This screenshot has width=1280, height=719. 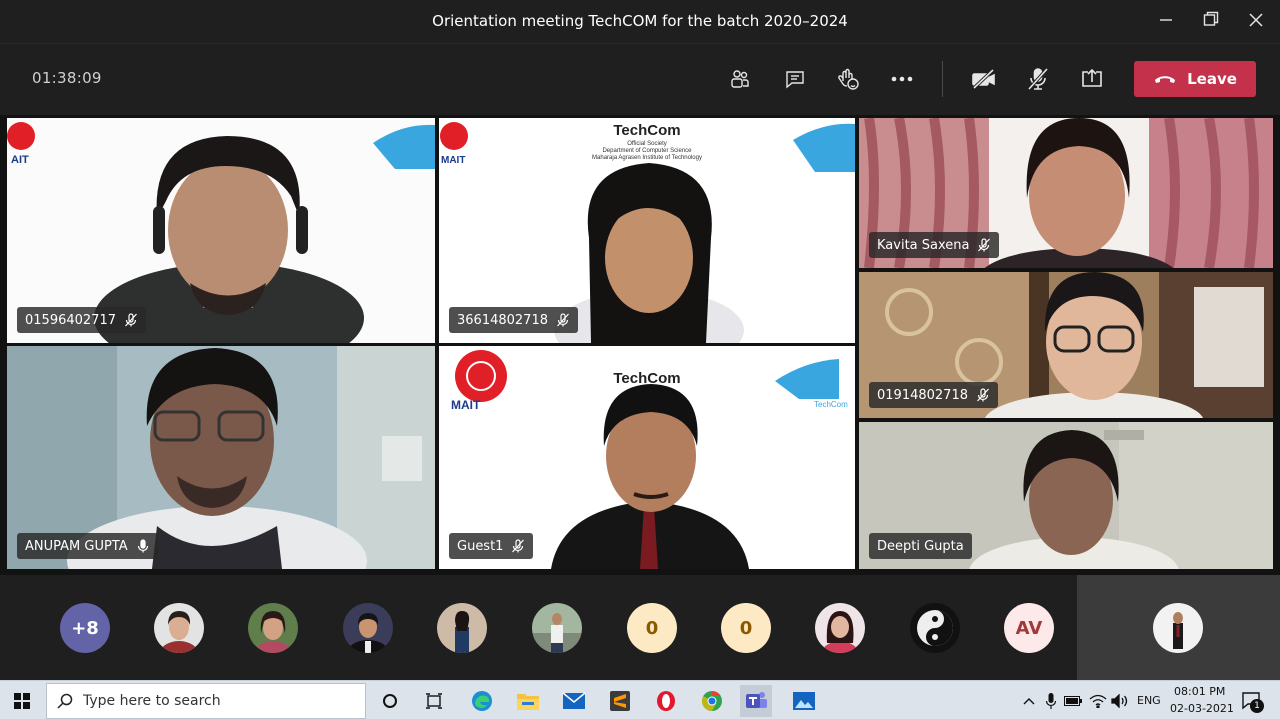 I want to click on participant-name: 36614802718, so click(x=502, y=320).